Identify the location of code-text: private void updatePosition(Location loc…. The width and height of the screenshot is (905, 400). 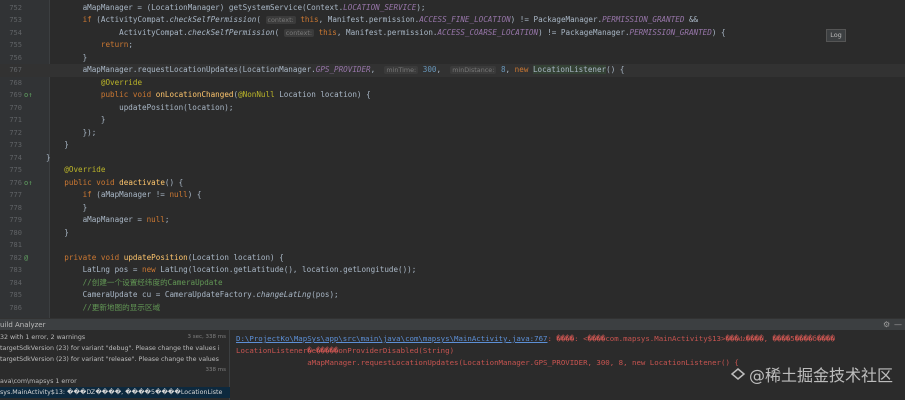
(164, 258).